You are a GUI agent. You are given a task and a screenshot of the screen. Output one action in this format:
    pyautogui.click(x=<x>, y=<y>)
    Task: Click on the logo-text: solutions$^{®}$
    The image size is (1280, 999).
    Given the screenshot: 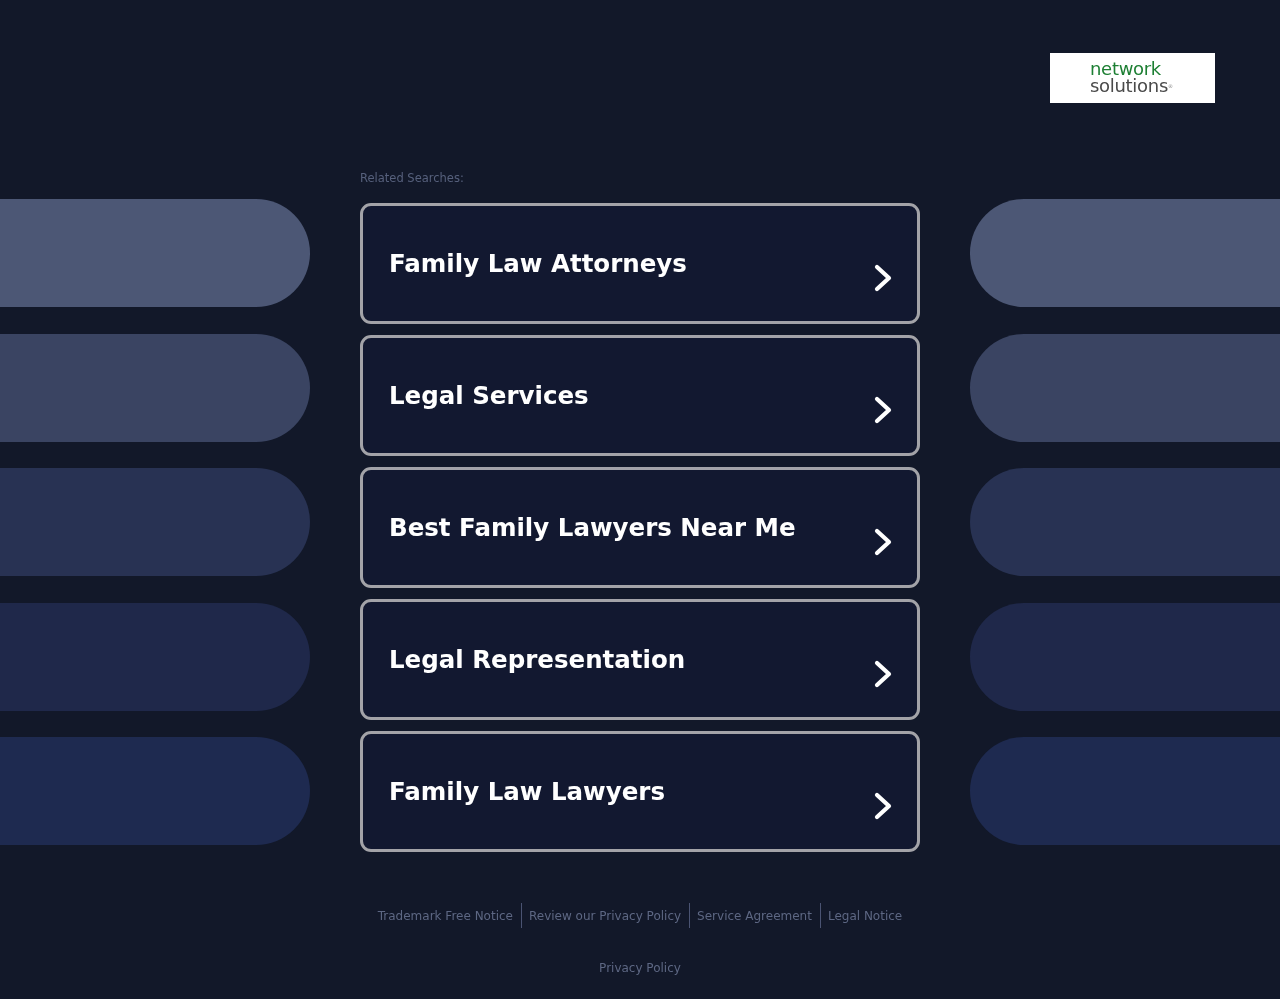 What is the action you would take?
    pyautogui.click(x=1131, y=86)
    